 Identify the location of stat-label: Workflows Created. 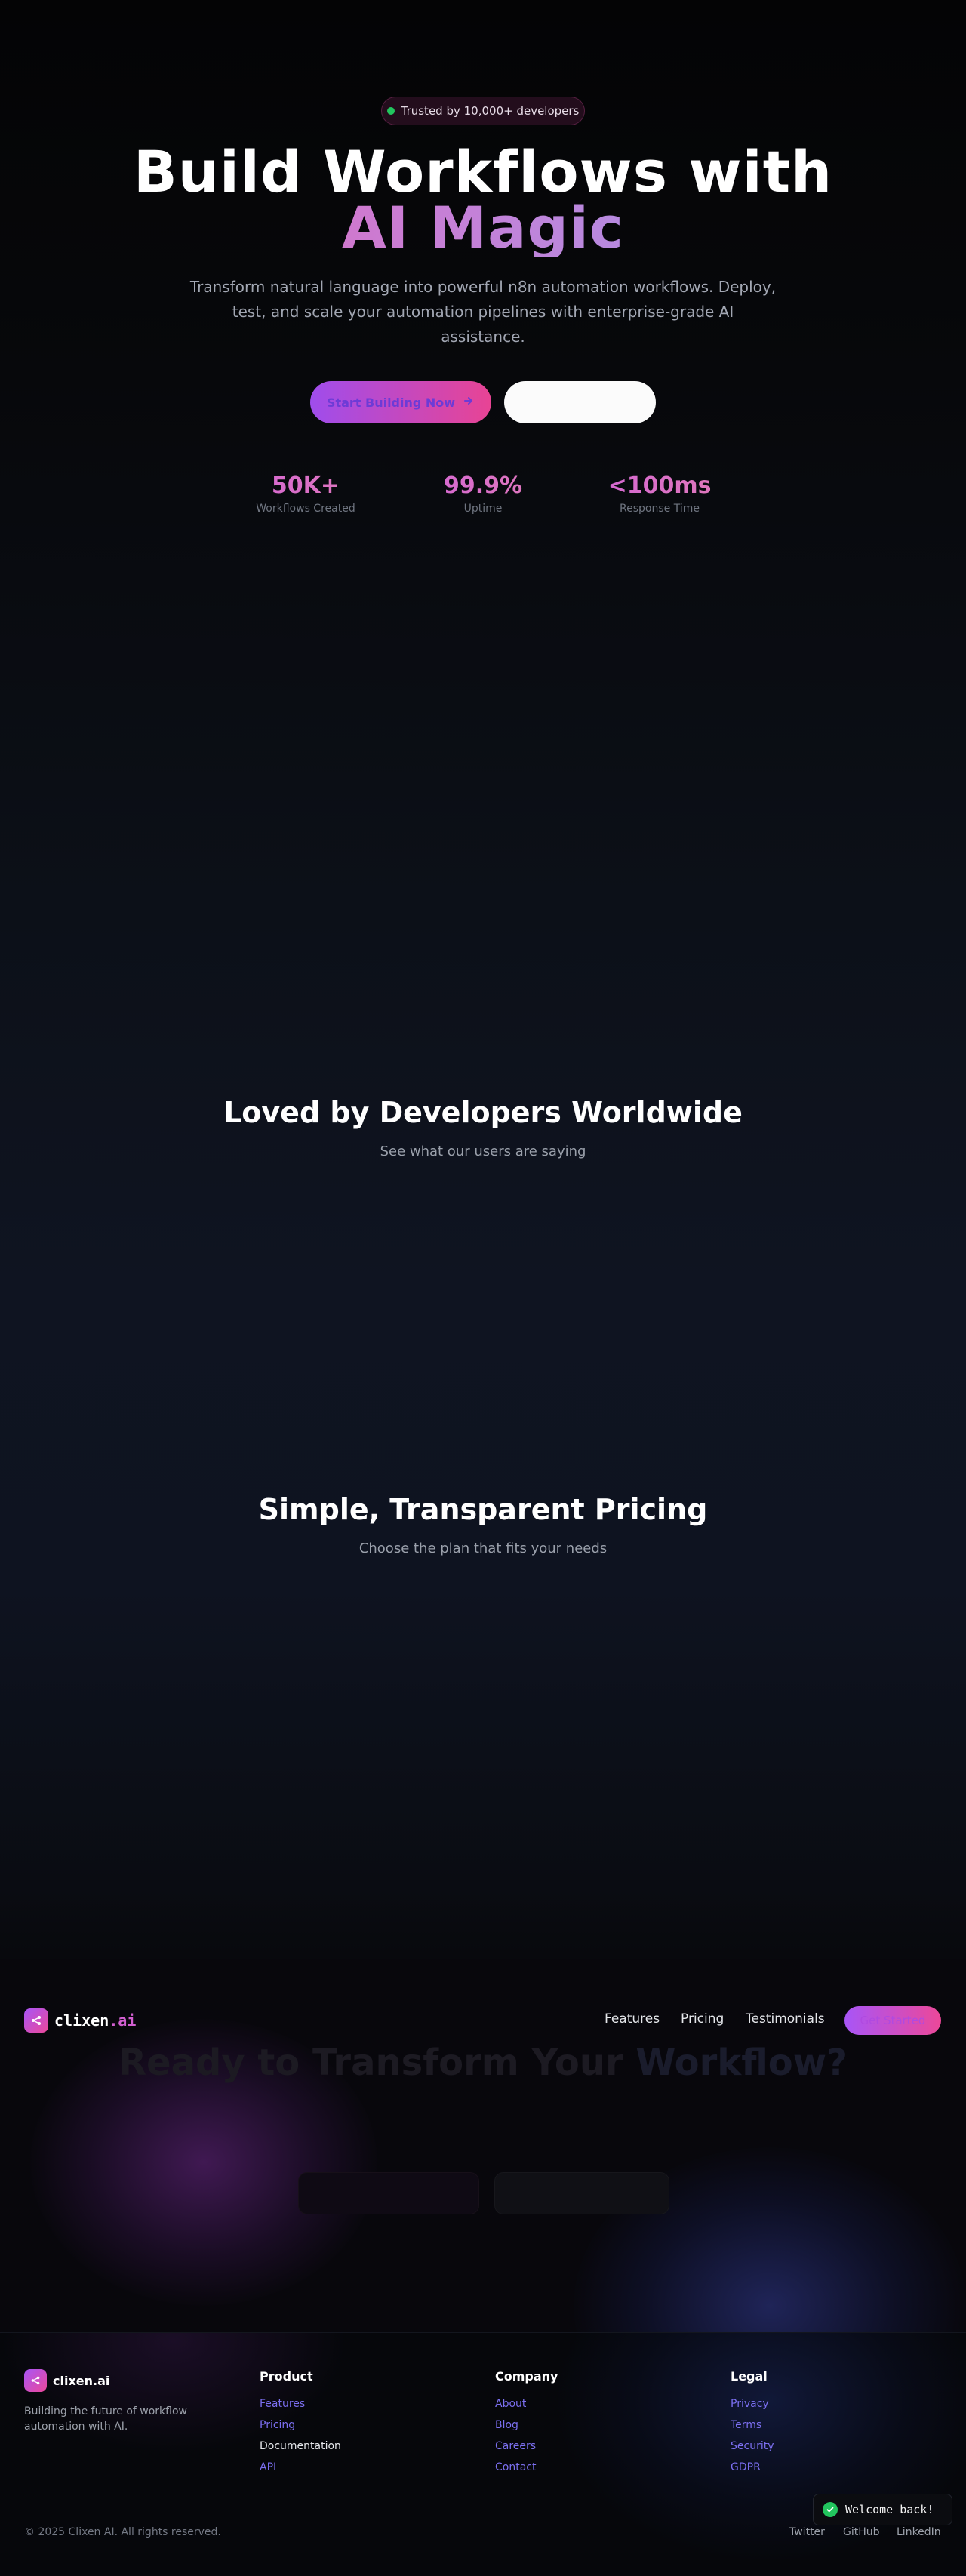
(305, 509).